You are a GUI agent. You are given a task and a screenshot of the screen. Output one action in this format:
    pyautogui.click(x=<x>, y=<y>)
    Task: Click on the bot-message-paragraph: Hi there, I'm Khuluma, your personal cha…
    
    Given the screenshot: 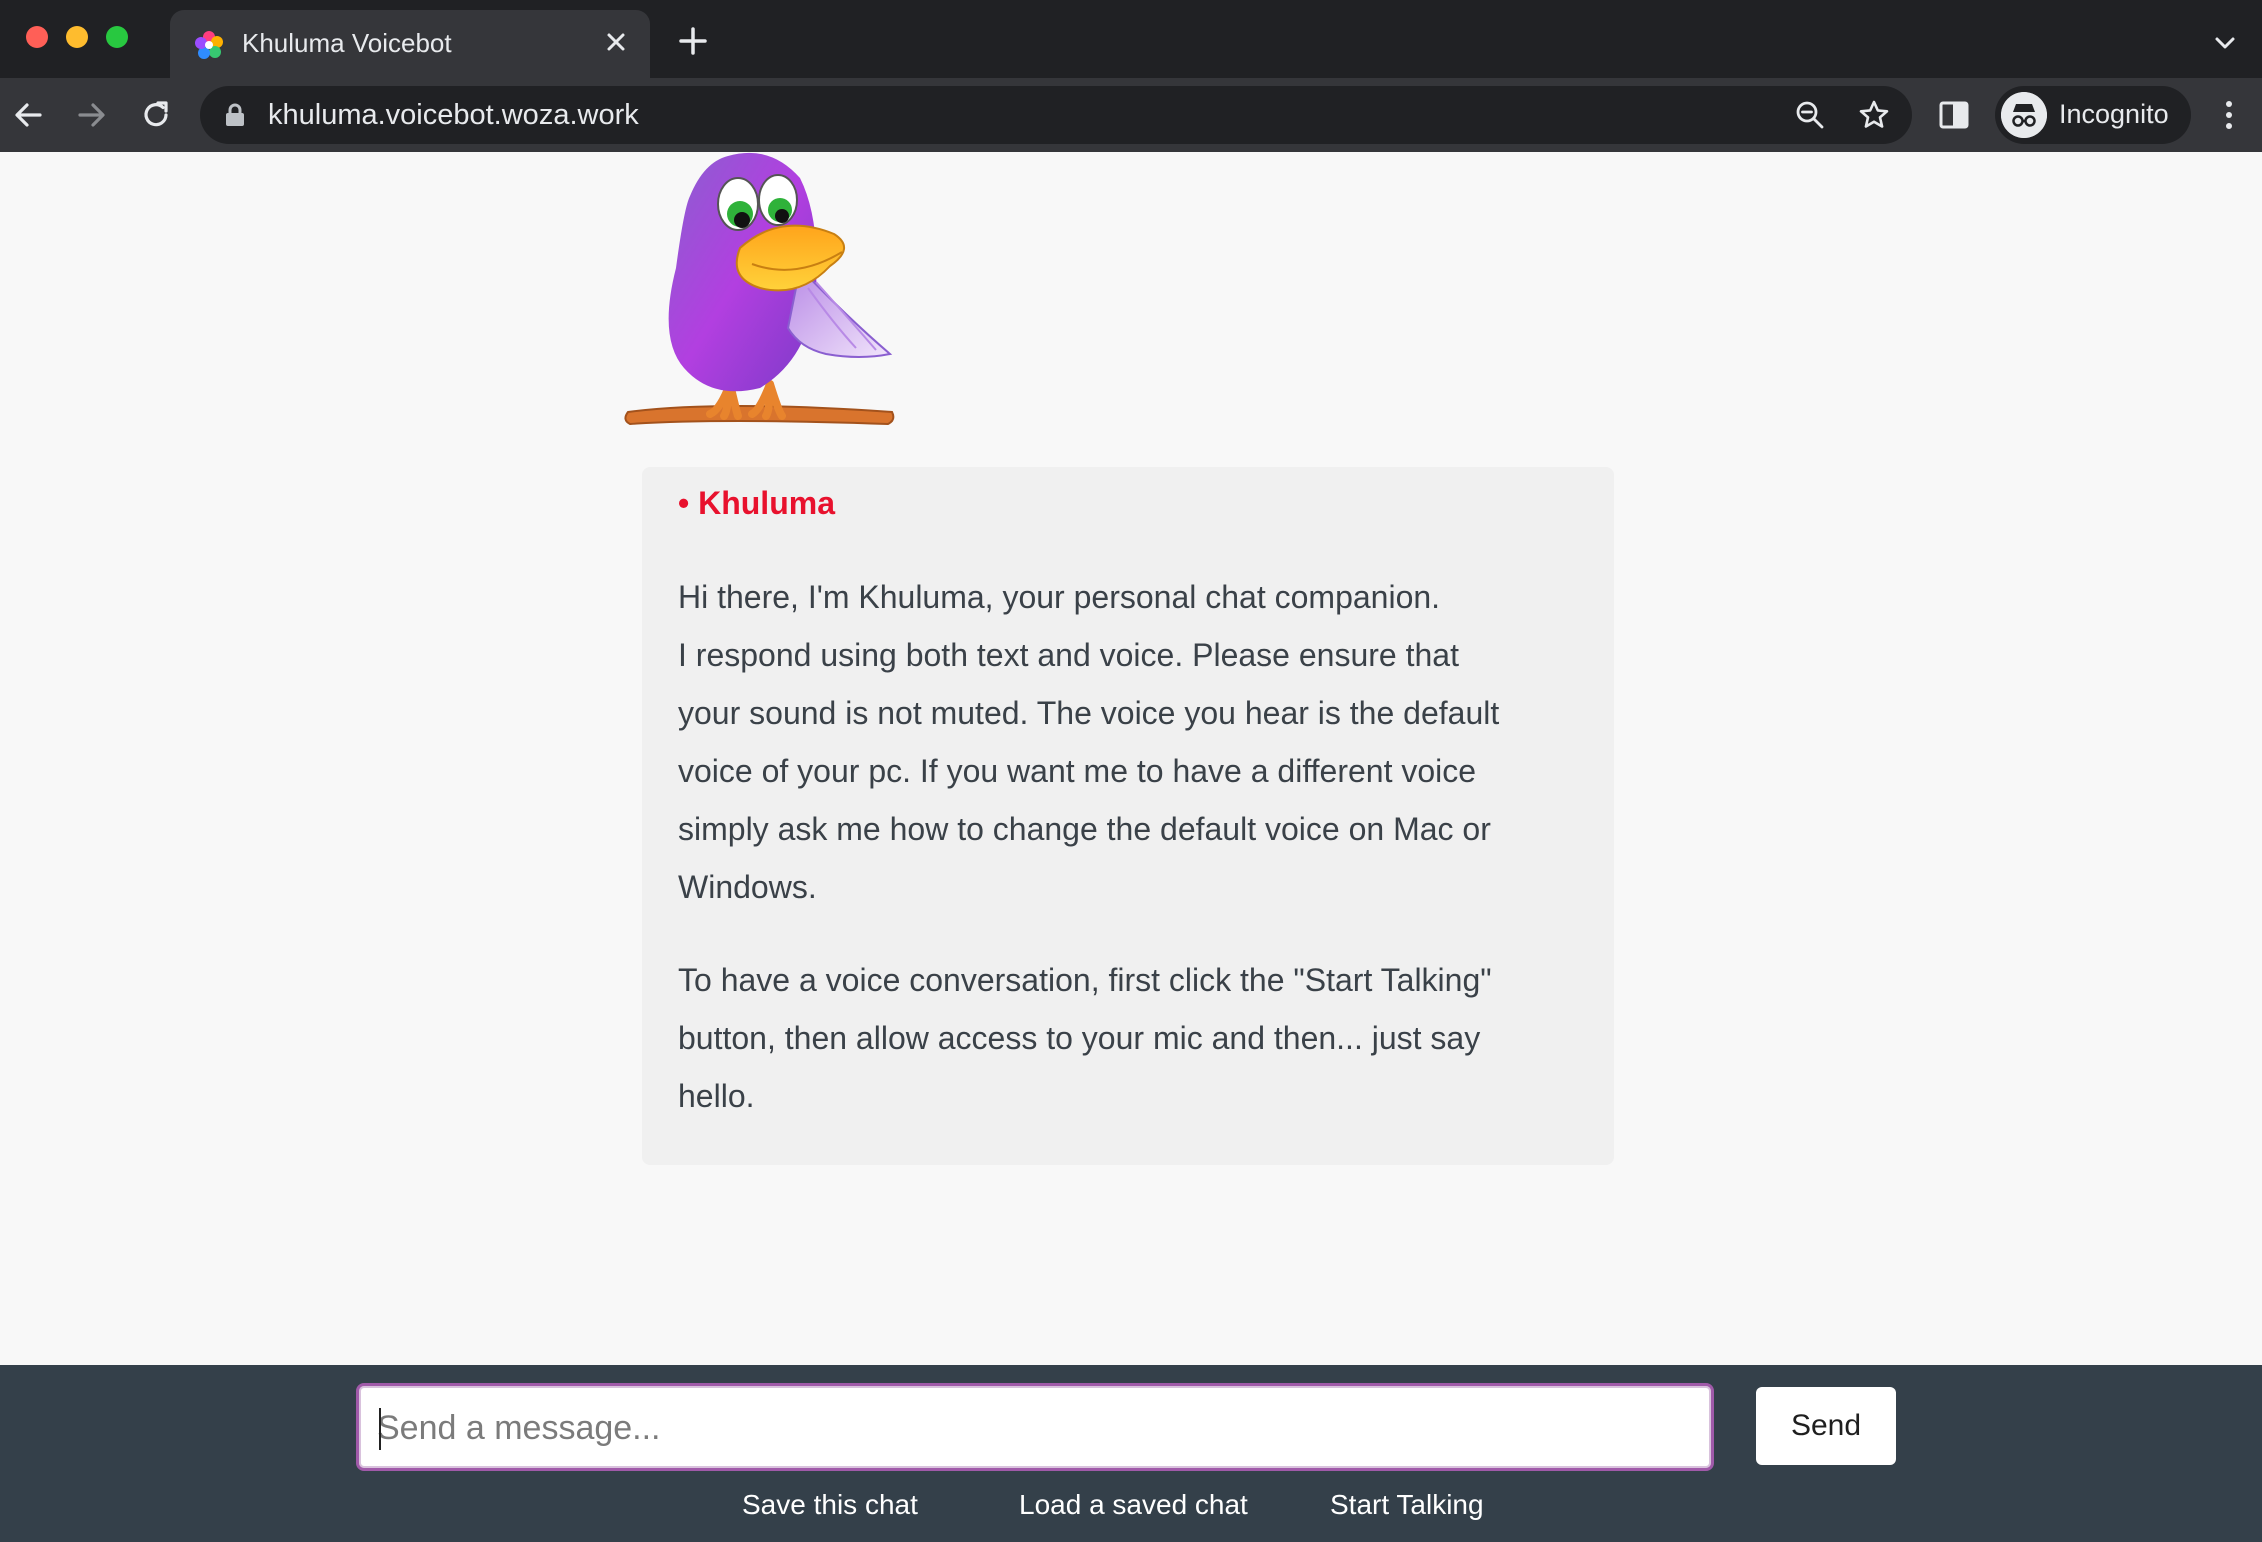 What is the action you would take?
    pyautogui.click(x=1133, y=742)
    